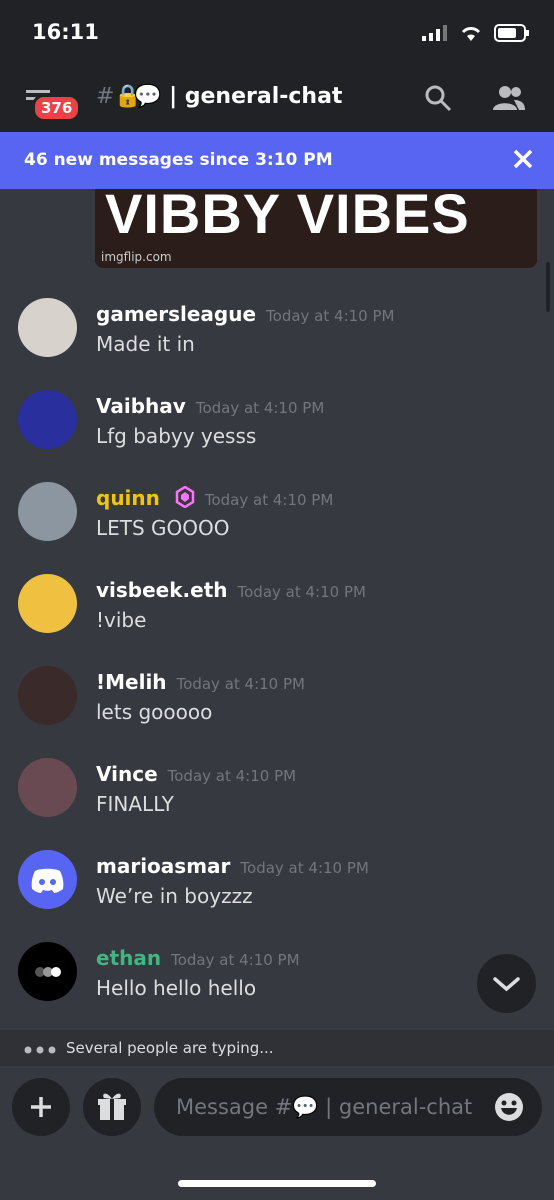  Describe the element at coordinates (509, 98) in the screenshot. I see `members-icon` at that location.